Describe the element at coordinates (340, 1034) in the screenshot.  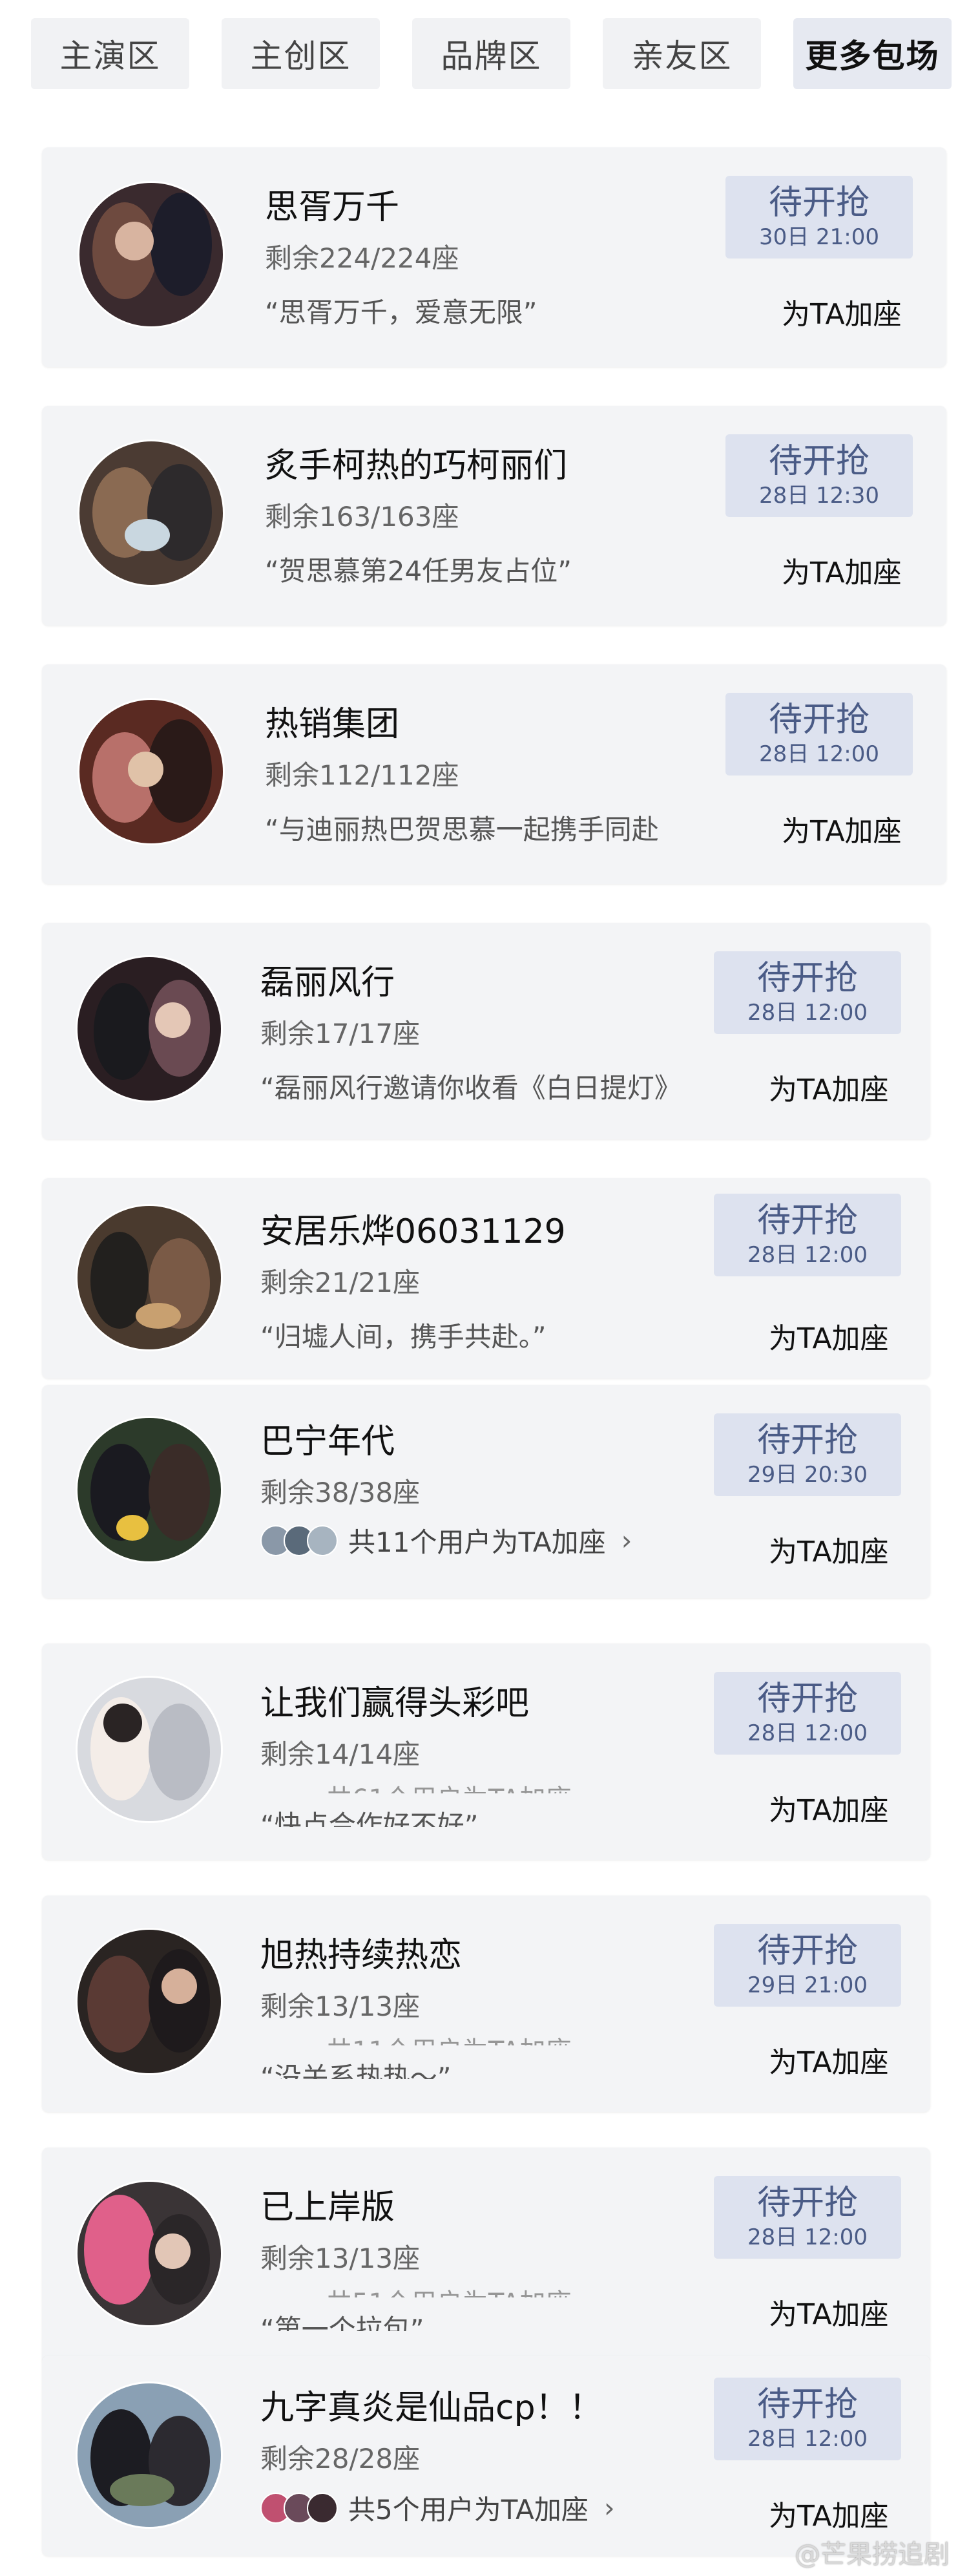
I see `seats-remaining: 剩余17/17座` at that location.